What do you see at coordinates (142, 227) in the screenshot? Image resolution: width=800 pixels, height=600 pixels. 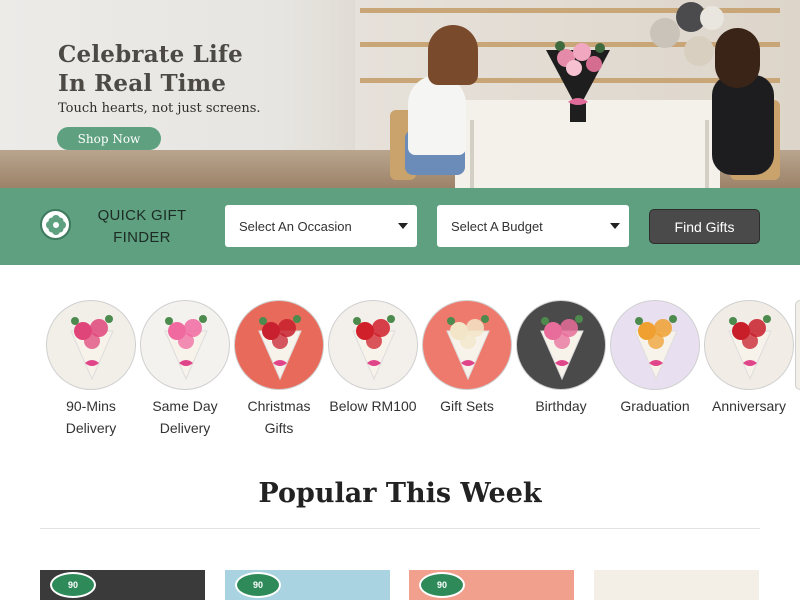 I see `finder-title: QUICK GIFT FINDER` at bounding box center [142, 227].